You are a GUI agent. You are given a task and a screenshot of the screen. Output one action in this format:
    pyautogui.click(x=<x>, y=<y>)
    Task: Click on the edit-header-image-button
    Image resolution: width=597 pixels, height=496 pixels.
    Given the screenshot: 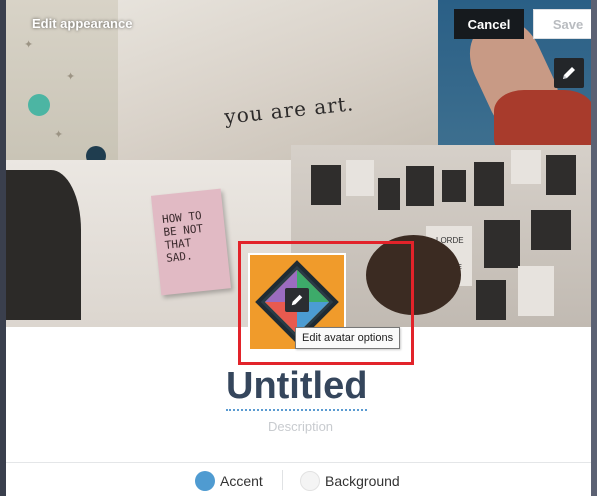 What is the action you would take?
    pyautogui.click(x=569, y=73)
    